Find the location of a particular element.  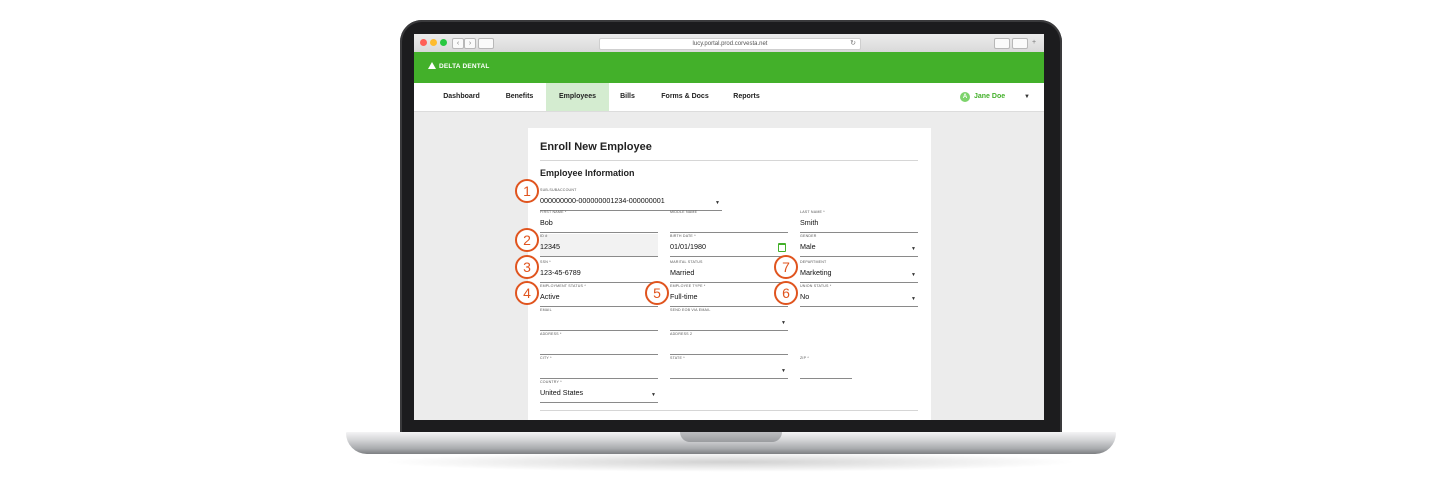

id-value: 12345 is located at coordinates (550, 246).